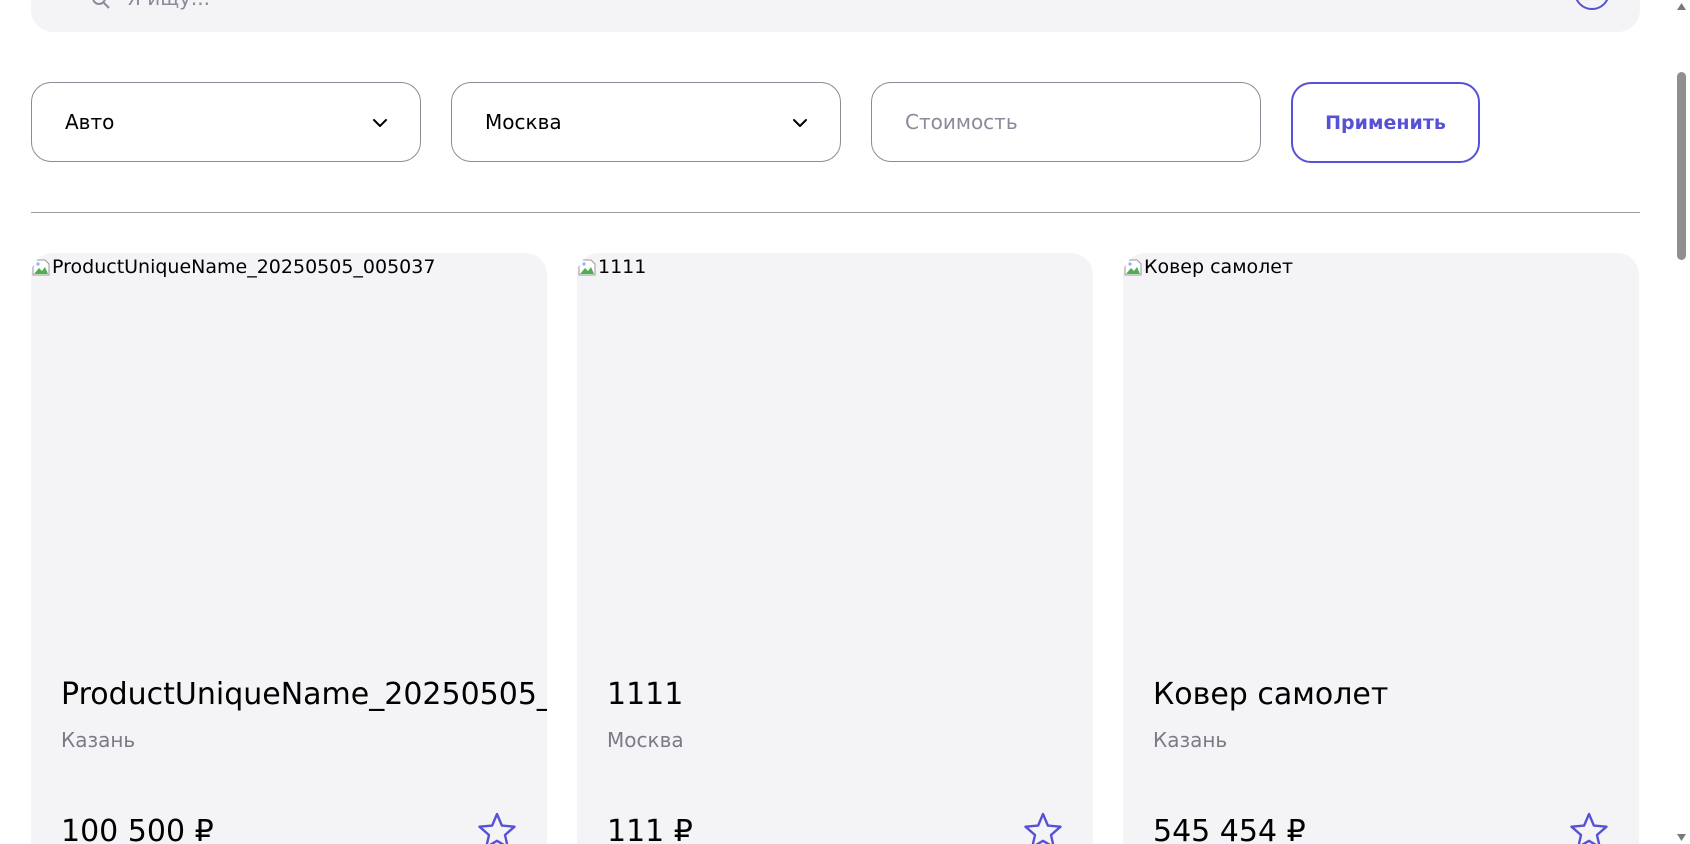 The width and height of the screenshot is (1690, 844). I want to click on vertical-scrollbar, so click(1681, 422).